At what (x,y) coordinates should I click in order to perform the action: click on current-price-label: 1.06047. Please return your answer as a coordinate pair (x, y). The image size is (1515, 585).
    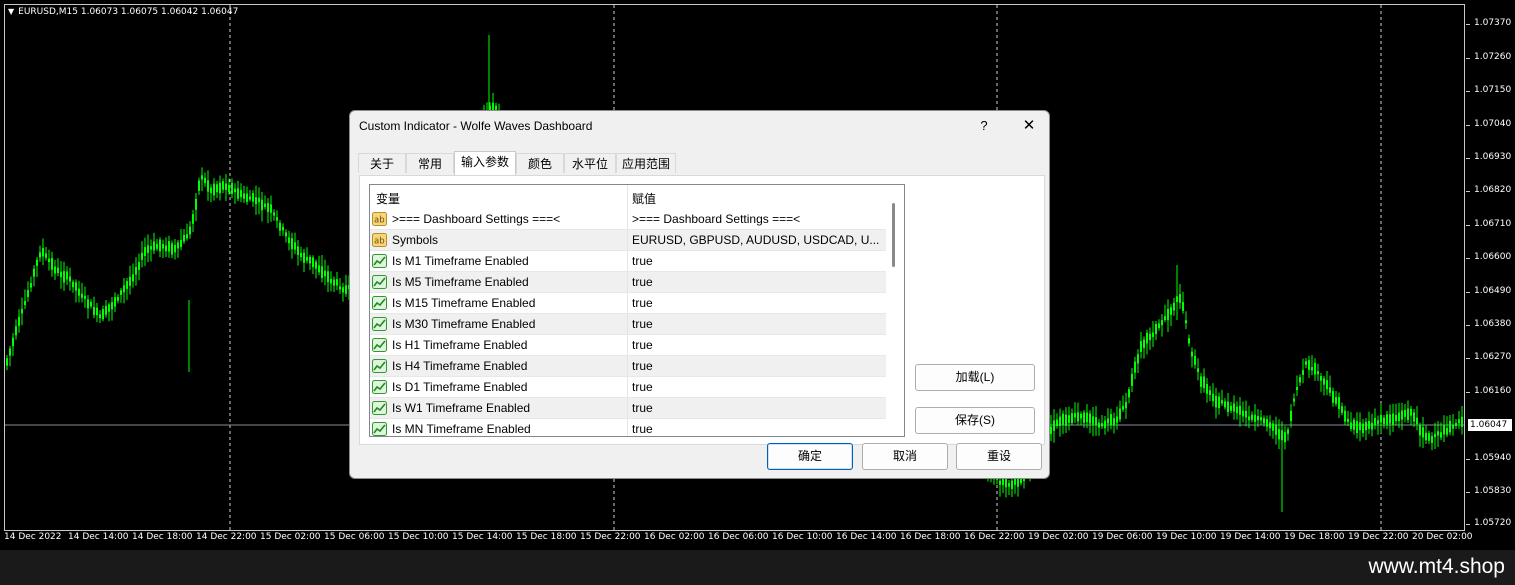
    Looking at the image, I should click on (1490, 425).